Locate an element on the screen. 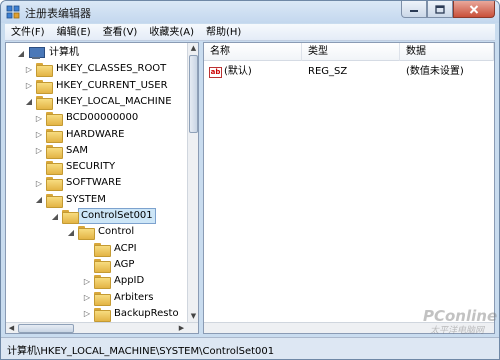 Image resolution: width=500 pixels, height=360 pixels. tree-item-label: BCD00000000 is located at coordinates (102, 118).